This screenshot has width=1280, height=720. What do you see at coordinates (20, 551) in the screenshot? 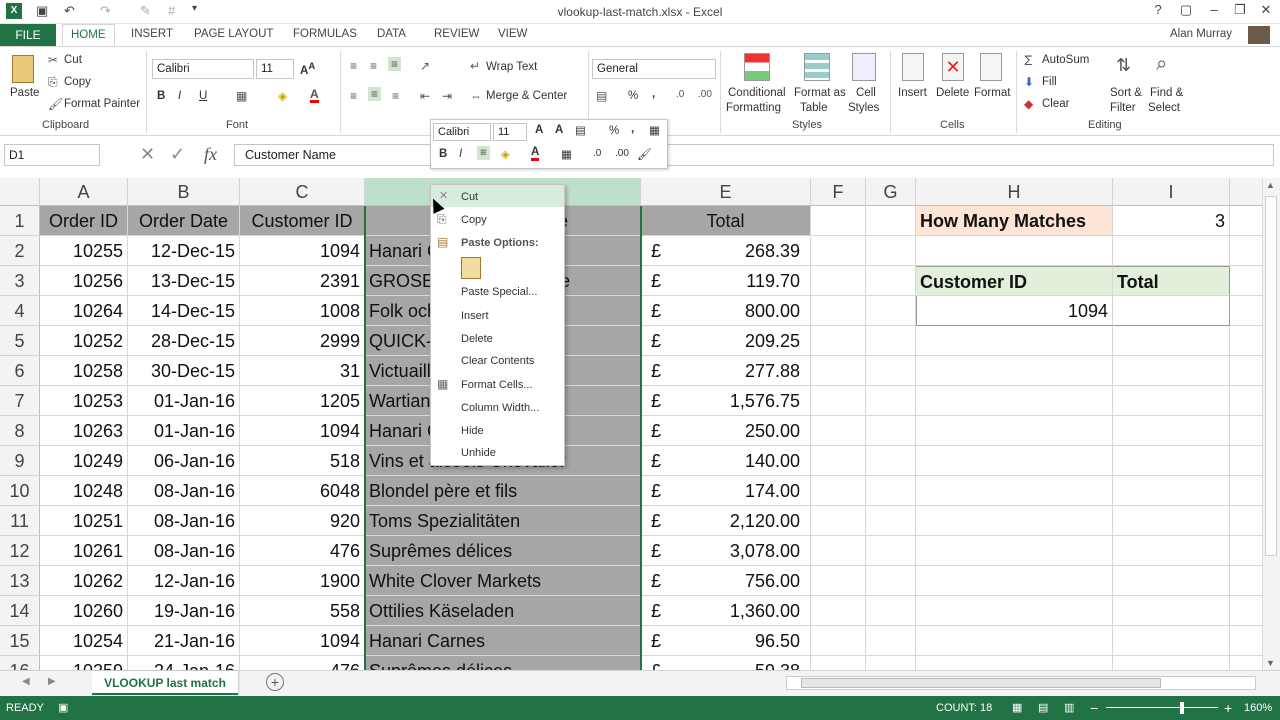
I see `row-header-12: 12` at bounding box center [20, 551].